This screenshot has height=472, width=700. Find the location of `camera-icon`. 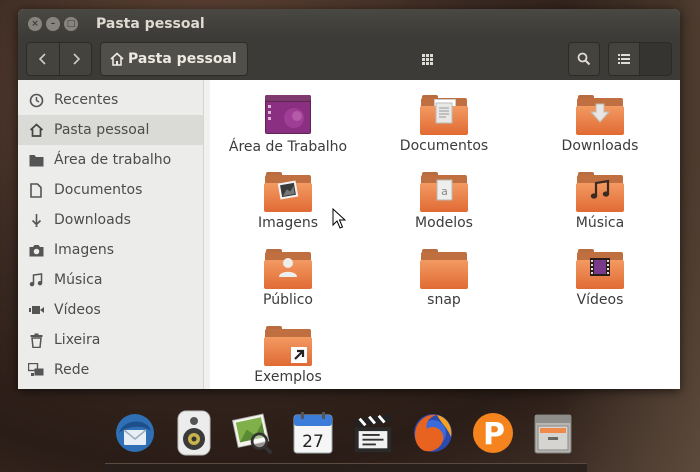

camera-icon is located at coordinates (36, 250).